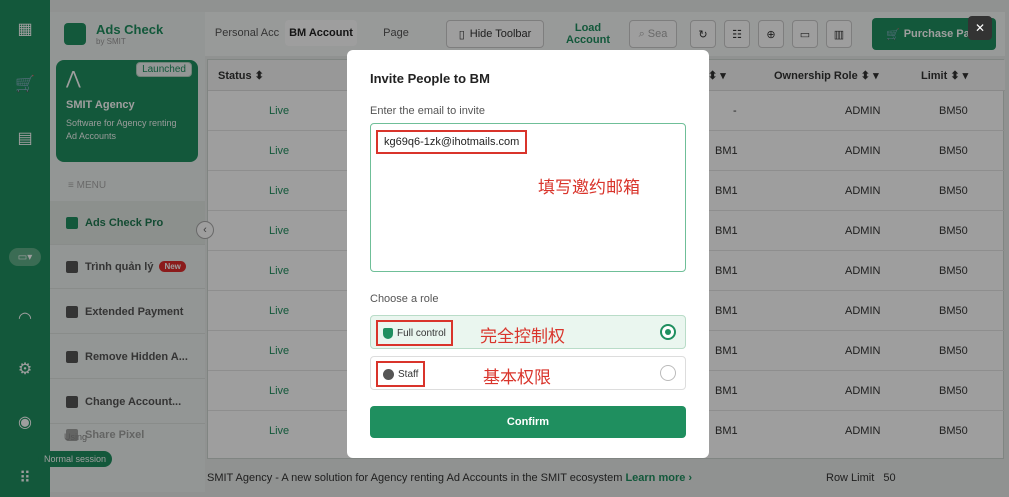 This screenshot has width=1009, height=497. Describe the element at coordinates (589, 187) in the screenshot. I see `email-annotation: 填写邀约邮箱` at that location.